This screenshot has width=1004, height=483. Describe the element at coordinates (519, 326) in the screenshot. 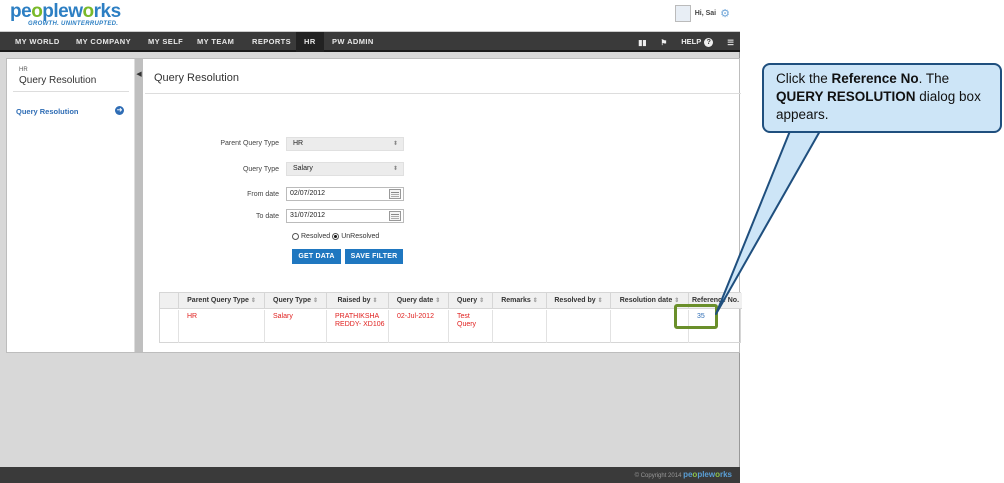

I see `cell-remarks` at that location.